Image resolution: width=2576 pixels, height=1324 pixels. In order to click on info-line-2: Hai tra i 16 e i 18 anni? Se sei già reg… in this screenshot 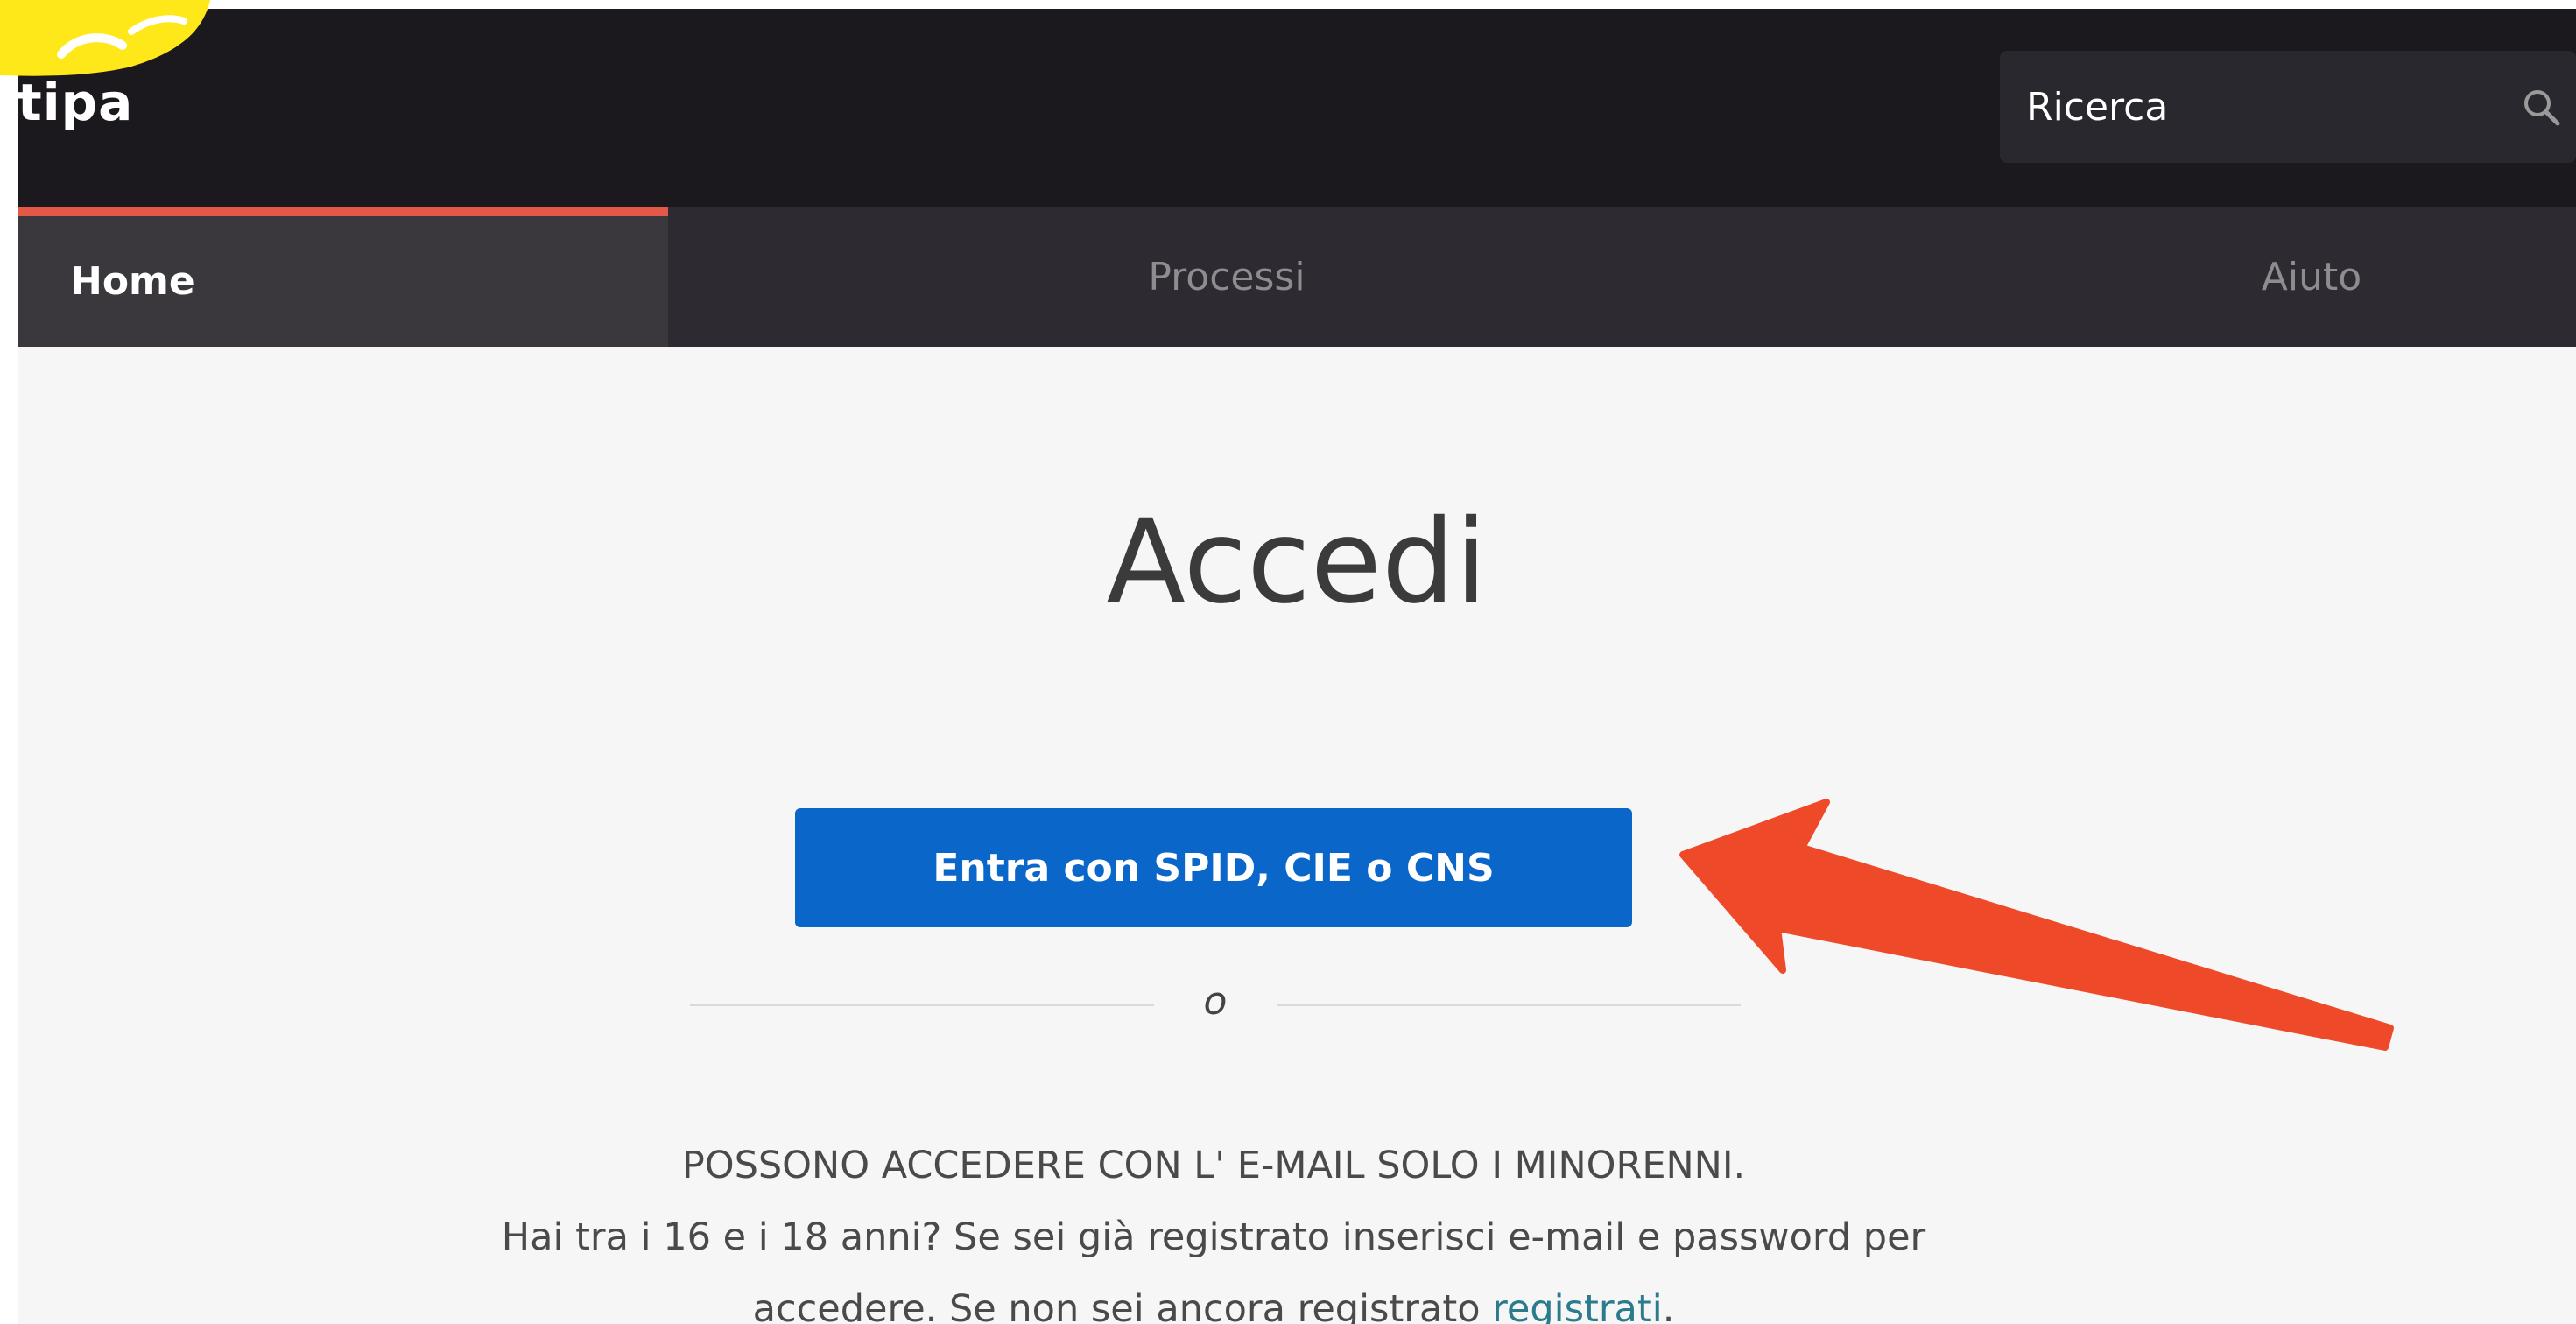, I will do `click(1213, 1237)`.